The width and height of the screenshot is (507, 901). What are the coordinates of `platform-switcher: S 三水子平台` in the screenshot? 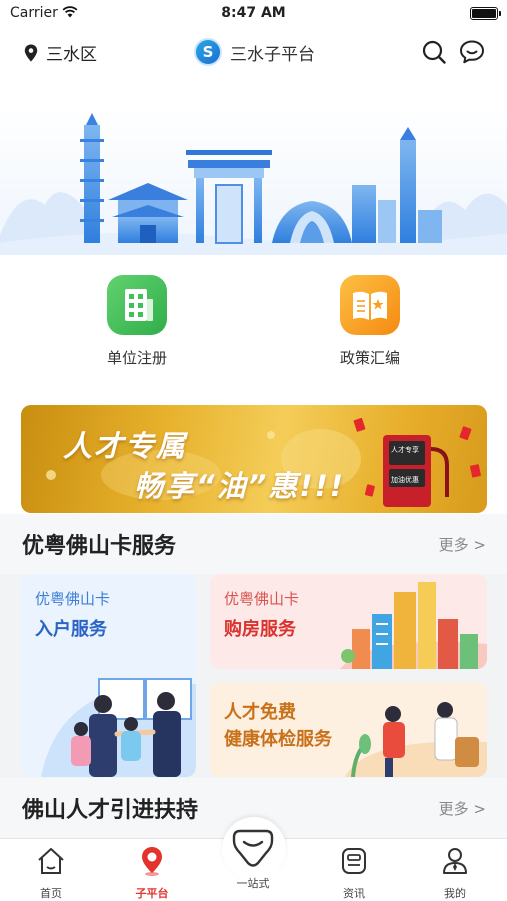 It's located at (254, 52).